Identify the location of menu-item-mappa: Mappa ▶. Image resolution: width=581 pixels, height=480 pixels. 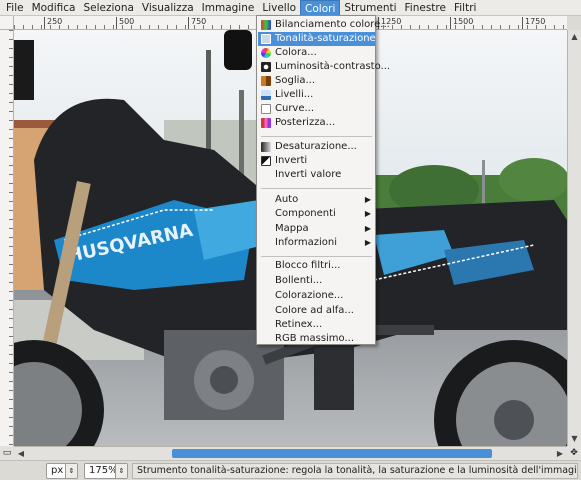
(316, 229).